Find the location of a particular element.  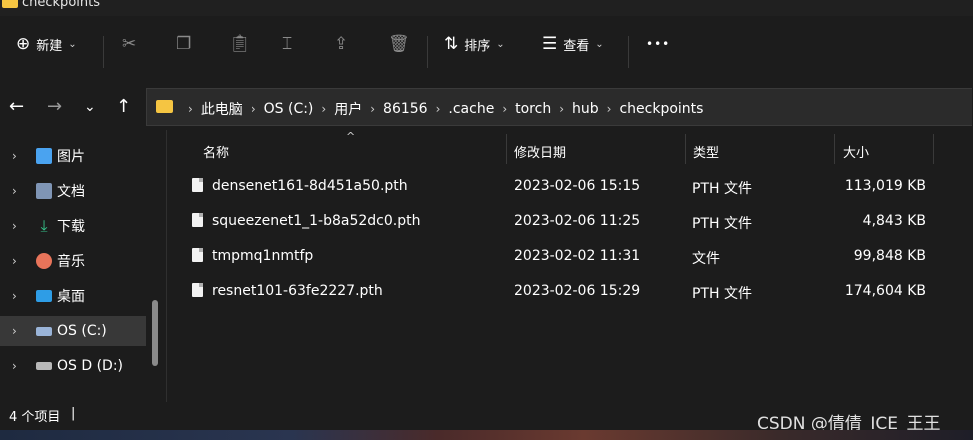

plus-circle-icon: ⊕ is located at coordinates (23, 44).